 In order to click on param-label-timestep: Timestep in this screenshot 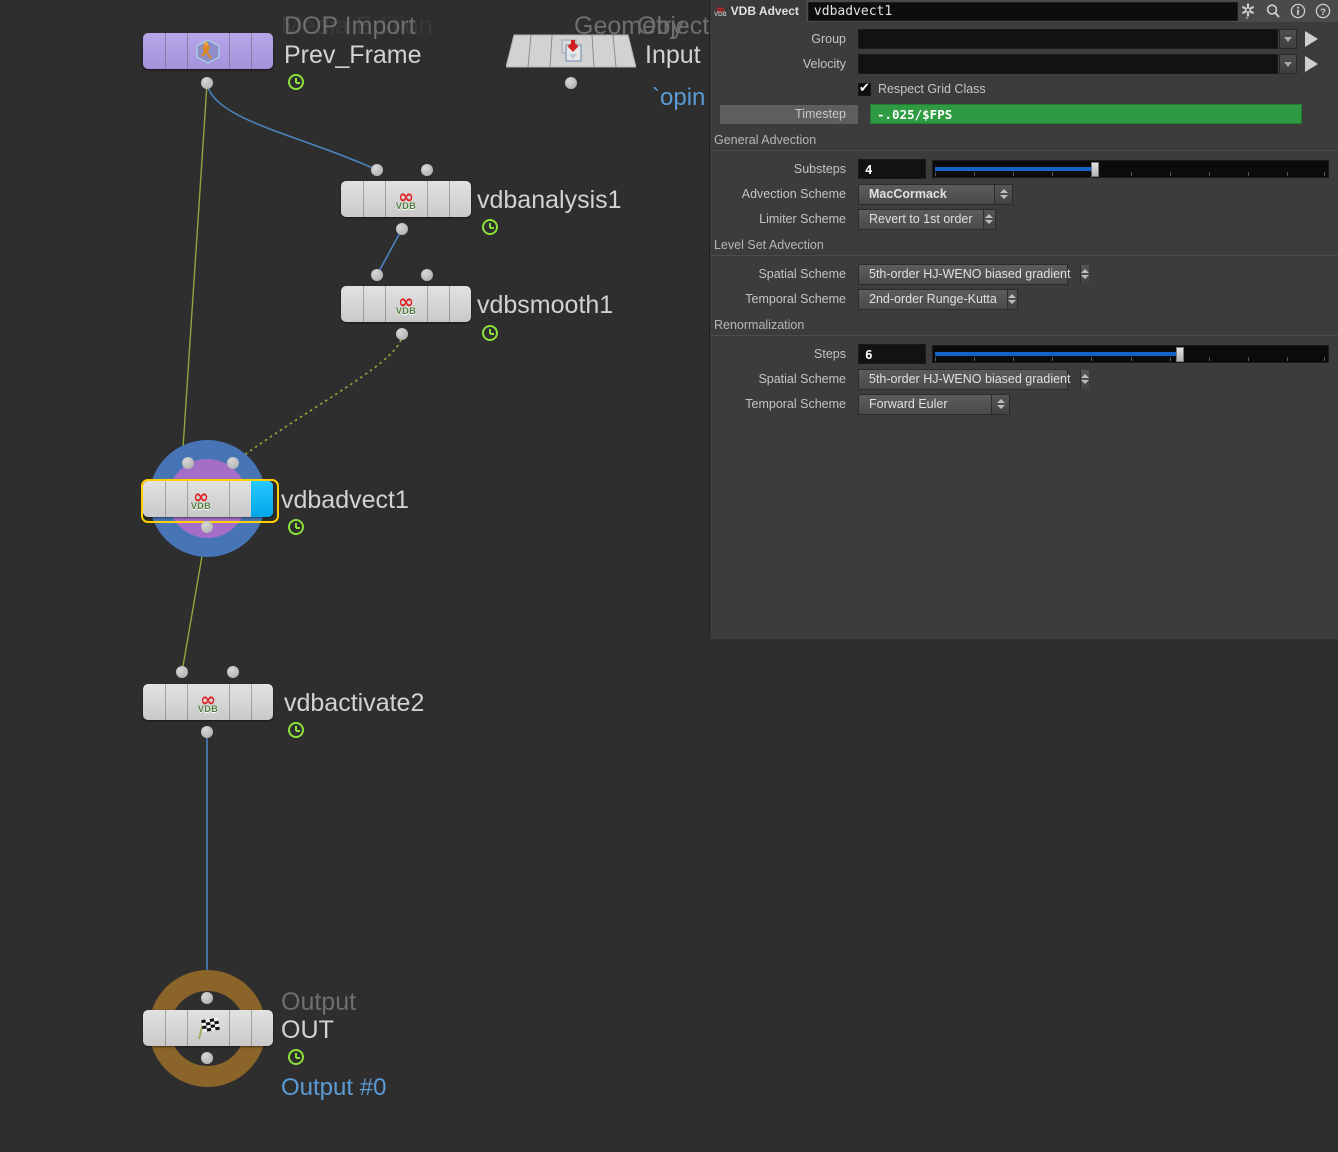, I will do `click(789, 114)`.